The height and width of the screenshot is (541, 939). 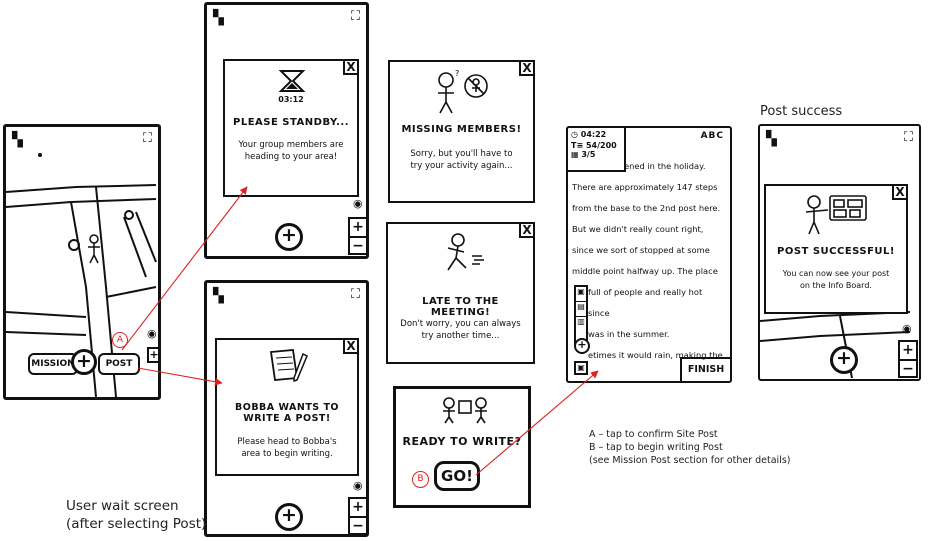 What do you see at coordinates (836, 215) in the screenshot?
I see `info-board-icon` at bounding box center [836, 215].